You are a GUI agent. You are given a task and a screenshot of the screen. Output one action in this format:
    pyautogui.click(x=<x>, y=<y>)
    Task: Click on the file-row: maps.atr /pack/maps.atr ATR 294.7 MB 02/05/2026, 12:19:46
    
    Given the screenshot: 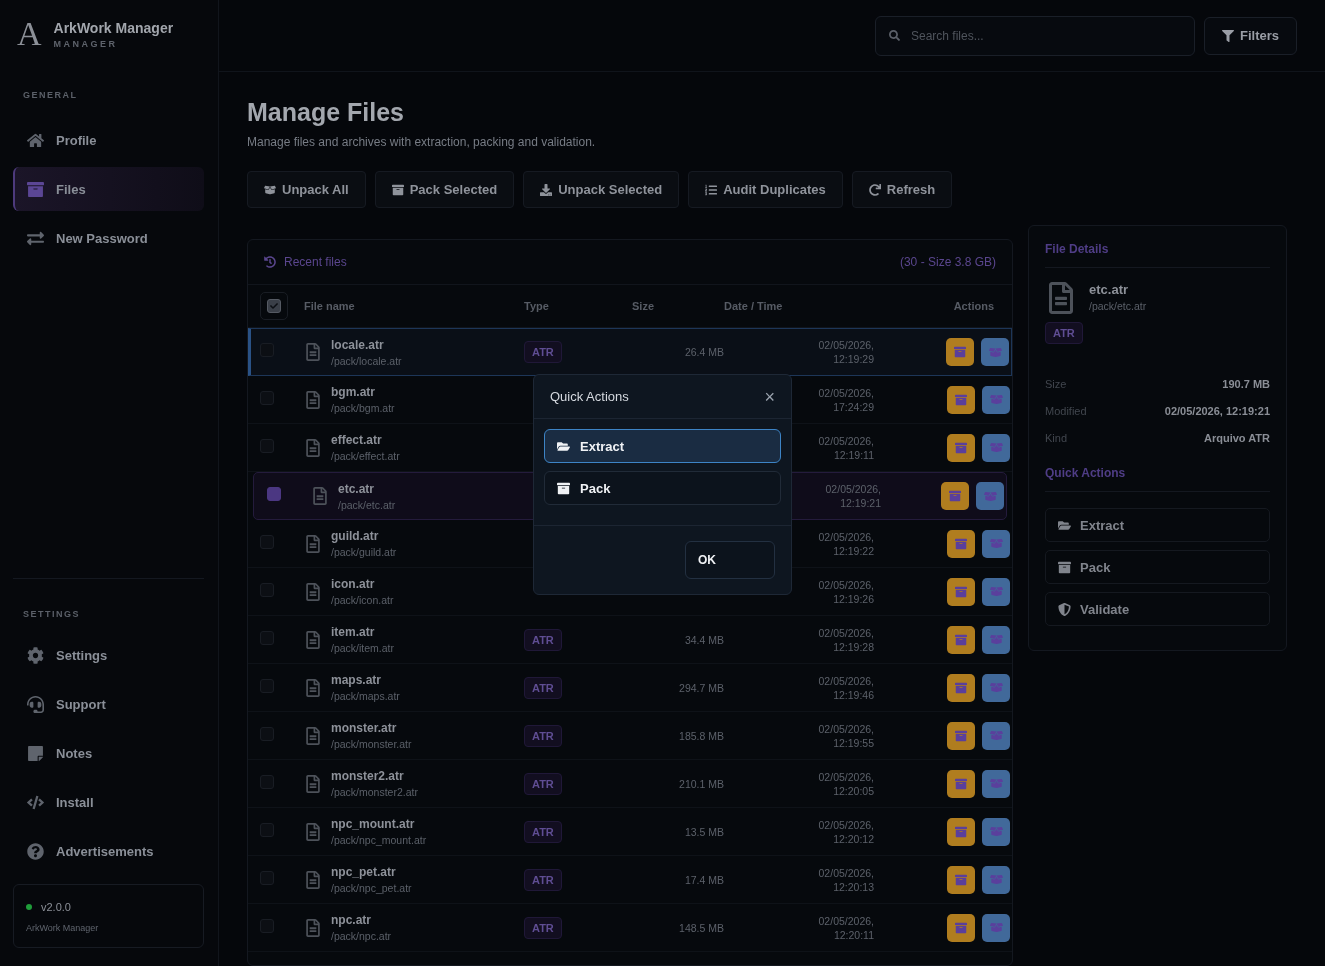 What is the action you would take?
    pyautogui.click(x=630, y=688)
    